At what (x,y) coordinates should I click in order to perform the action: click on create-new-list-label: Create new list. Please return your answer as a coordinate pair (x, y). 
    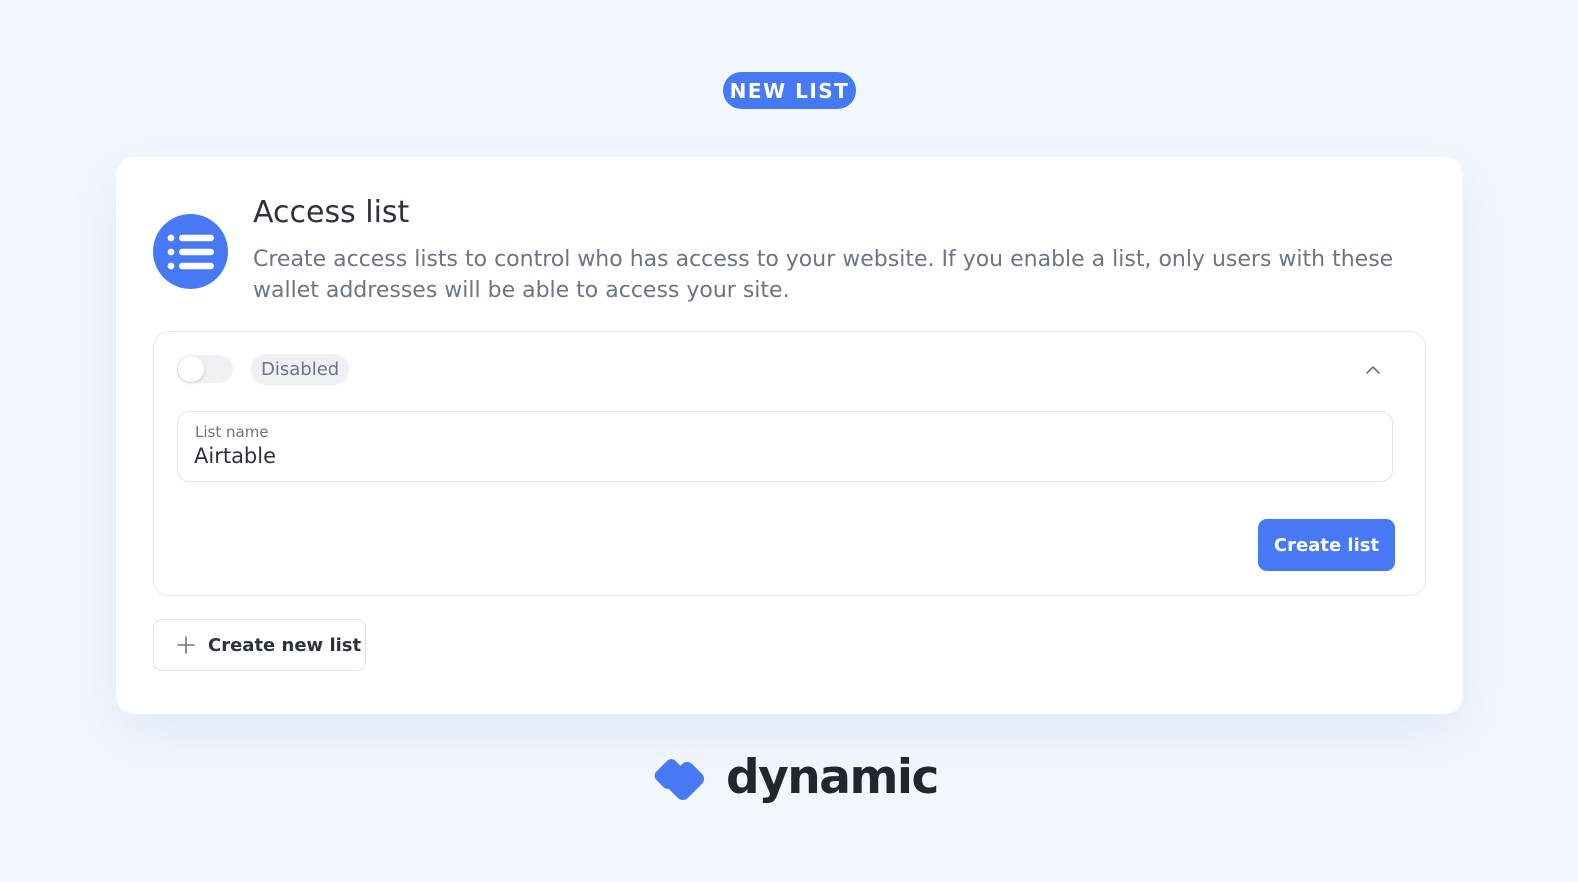
    Looking at the image, I should click on (285, 645).